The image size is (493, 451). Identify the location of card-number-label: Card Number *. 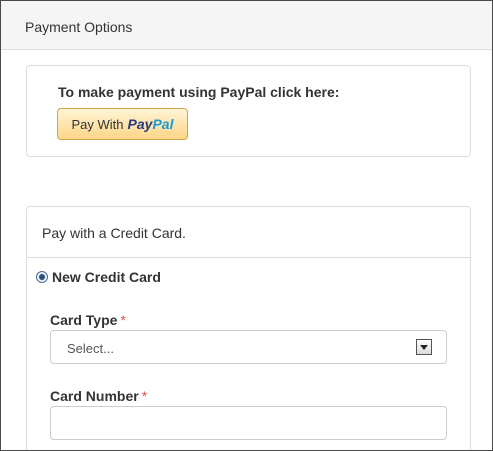
(98, 396).